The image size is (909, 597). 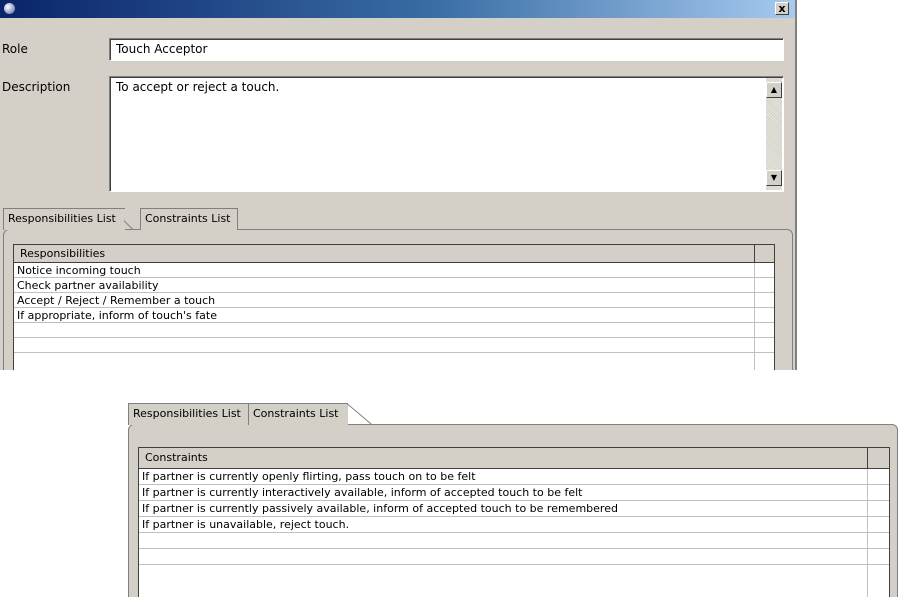 What do you see at coordinates (446, 49) in the screenshot?
I see `role-field: Touch Acceptor` at bounding box center [446, 49].